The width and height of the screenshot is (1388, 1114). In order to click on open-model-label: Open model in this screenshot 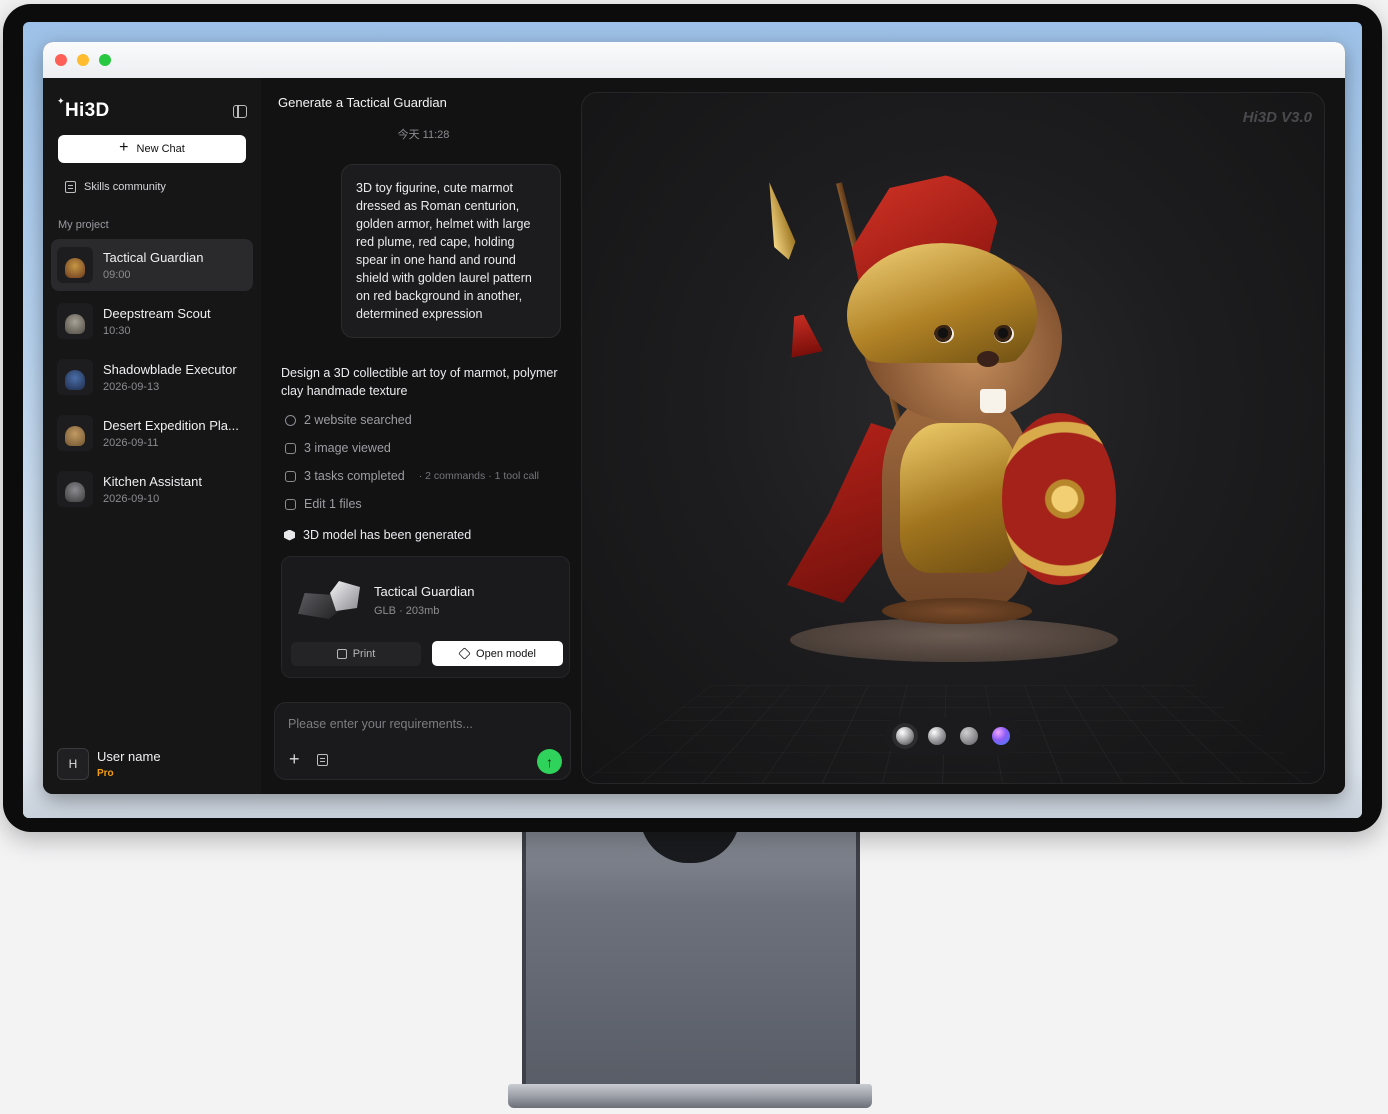, I will do `click(506, 653)`.